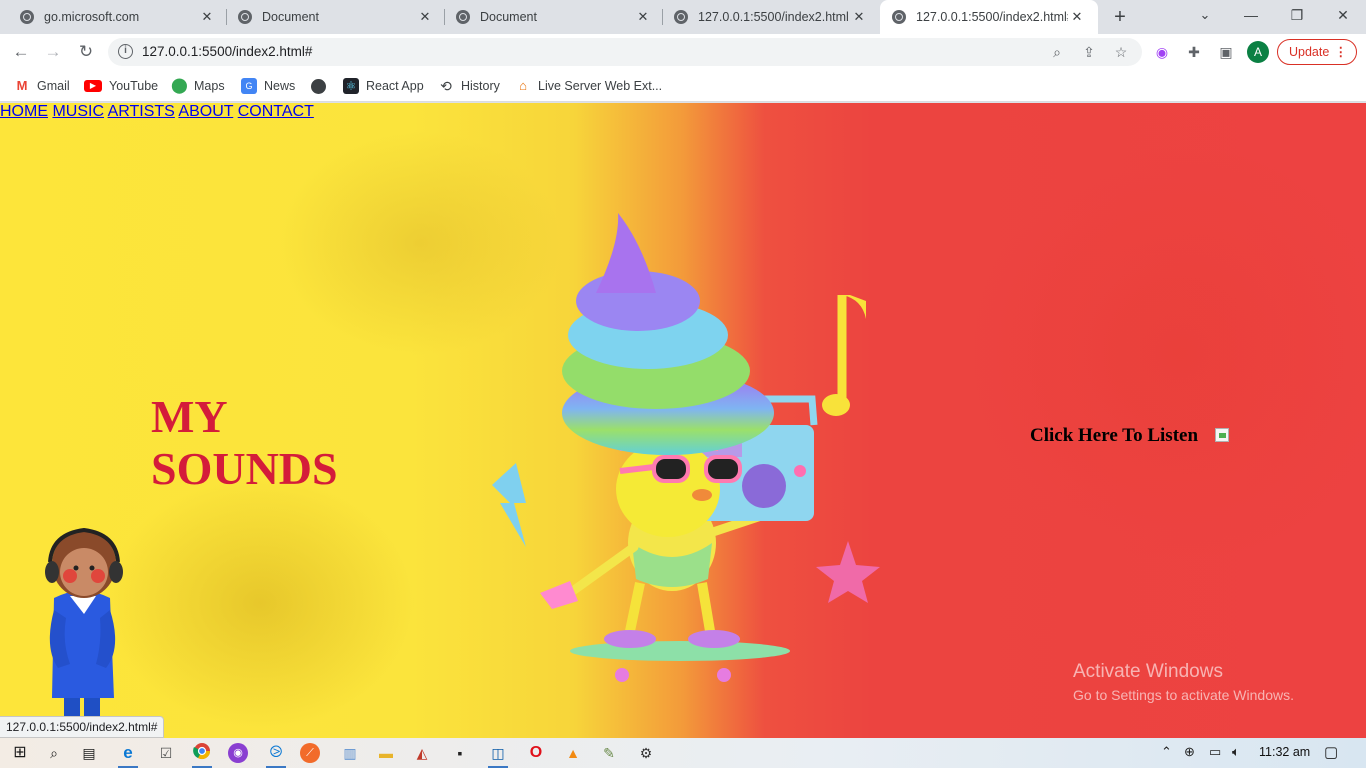 This screenshot has height=768, width=1366. I want to click on news-icon: G, so click(249, 86).